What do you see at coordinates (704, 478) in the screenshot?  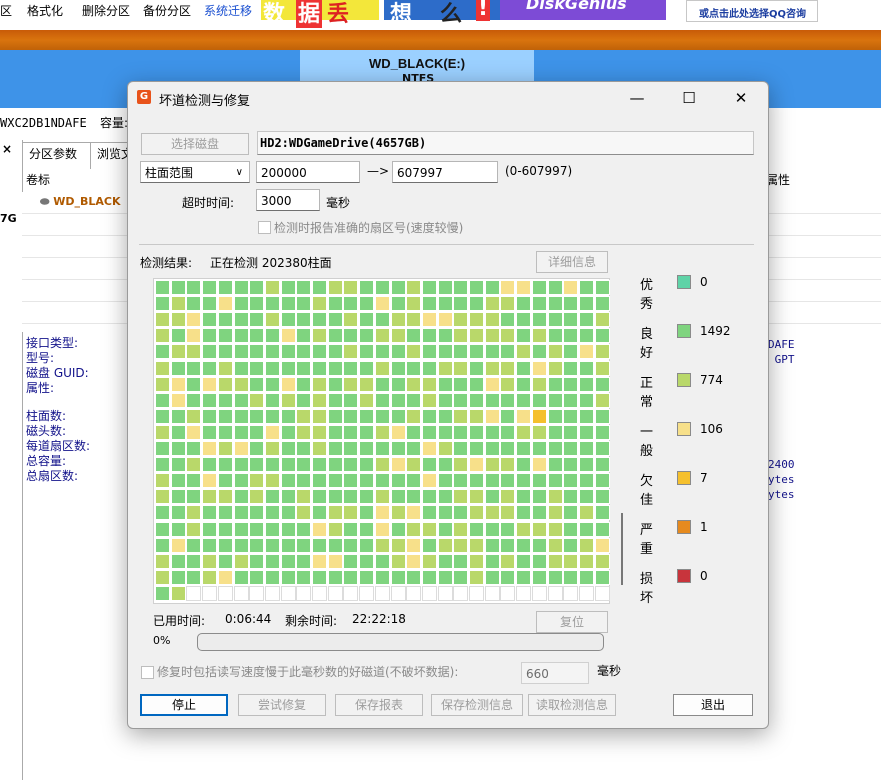 I see `legend-count: 7` at bounding box center [704, 478].